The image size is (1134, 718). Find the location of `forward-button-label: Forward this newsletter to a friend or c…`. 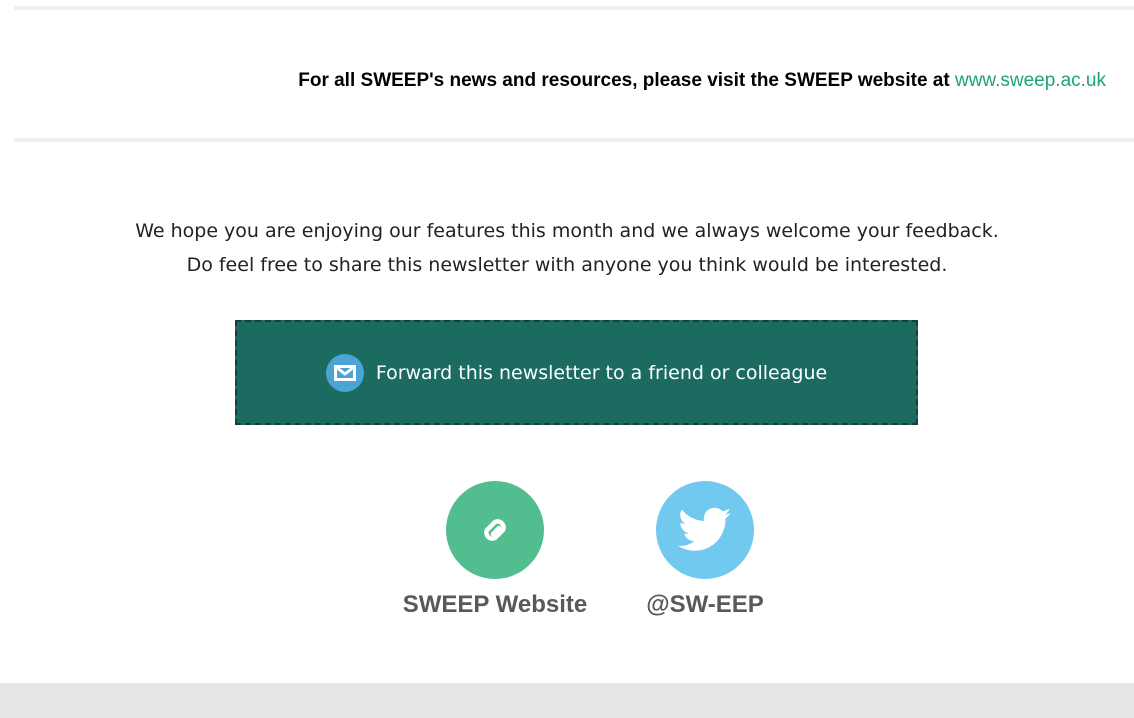

forward-button-label: Forward this newsletter to a friend or c… is located at coordinates (601, 372).